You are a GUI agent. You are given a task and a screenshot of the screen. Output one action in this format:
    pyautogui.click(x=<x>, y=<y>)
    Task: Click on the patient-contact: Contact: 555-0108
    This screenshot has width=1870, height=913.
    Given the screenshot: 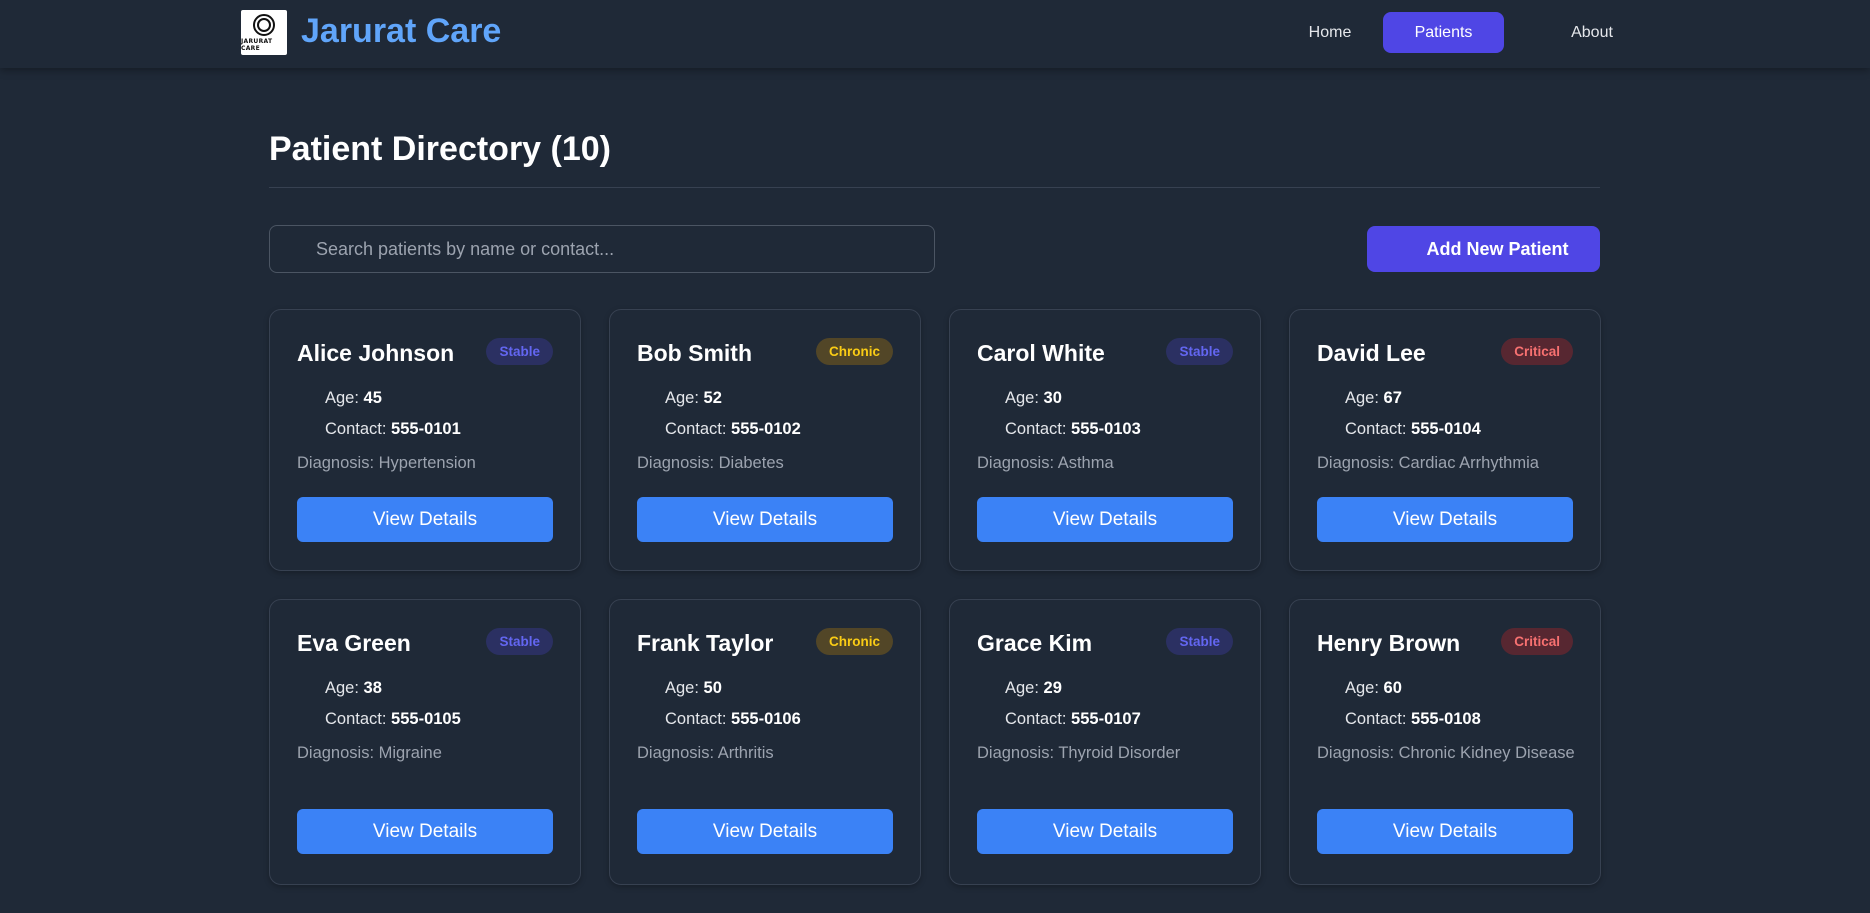 What is the action you would take?
    pyautogui.click(x=1413, y=719)
    